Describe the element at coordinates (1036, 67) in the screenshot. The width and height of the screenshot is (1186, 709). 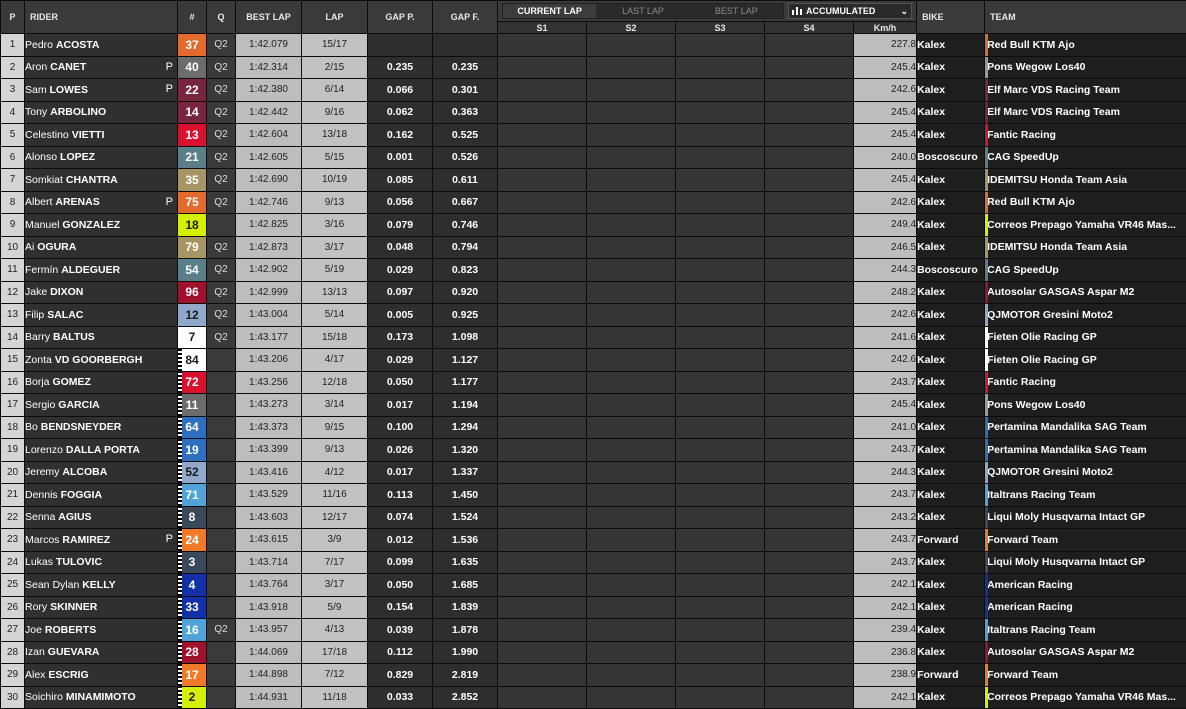
I see `team-name: Pons Wegow Los40` at that location.